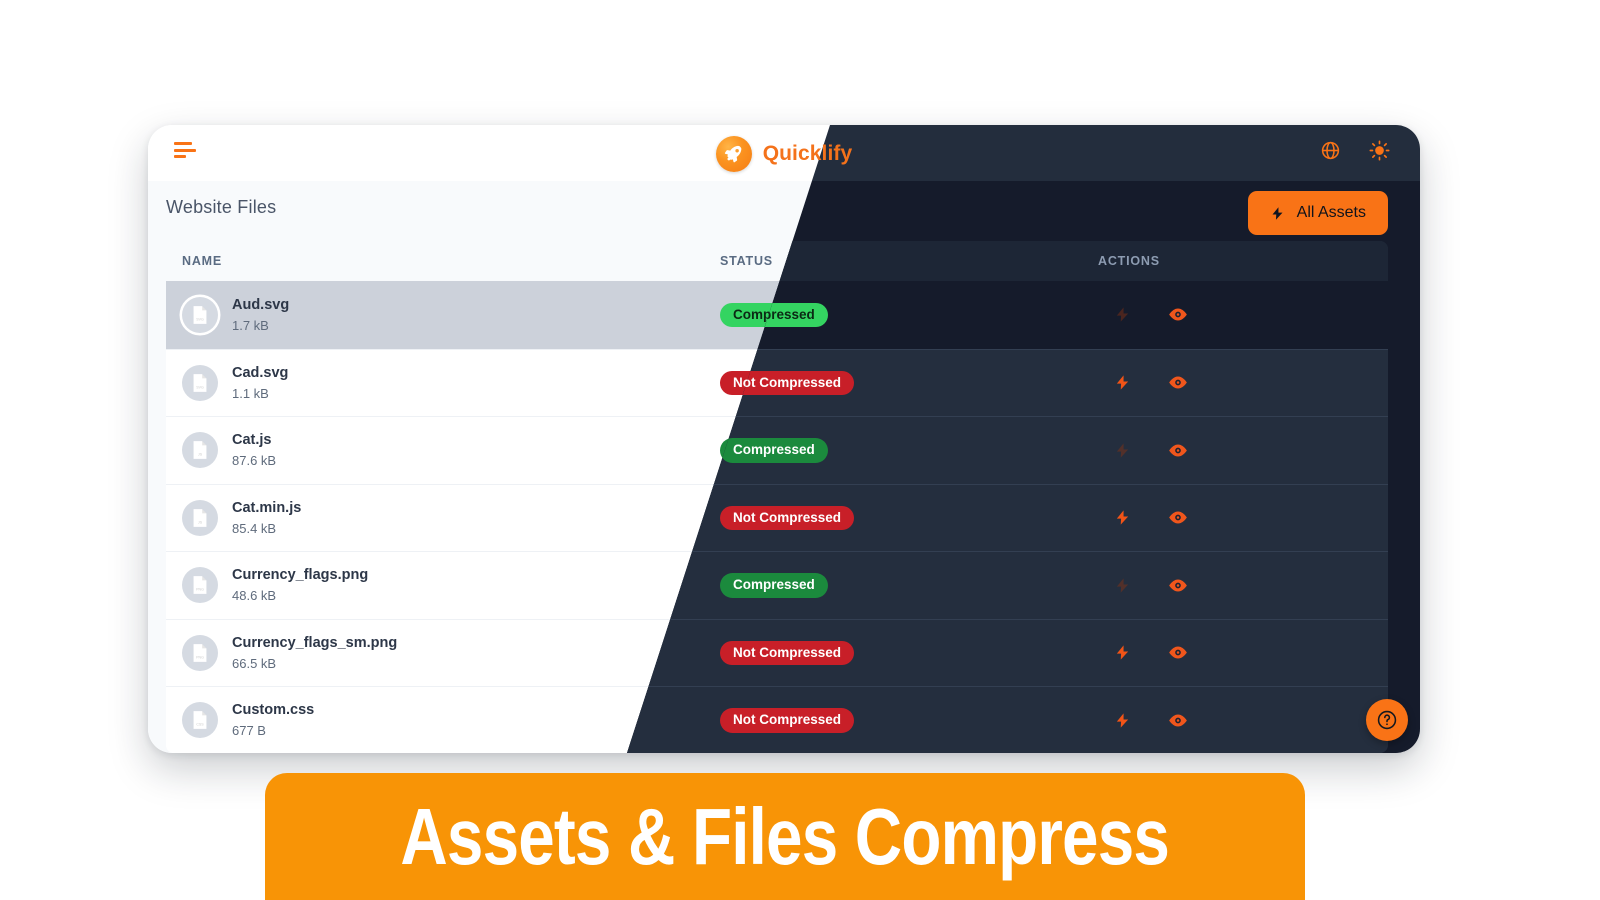 This screenshot has height=900, width=1600. Describe the element at coordinates (1129, 261) in the screenshot. I see `column-header-actions-dark: ACTIONS` at that location.